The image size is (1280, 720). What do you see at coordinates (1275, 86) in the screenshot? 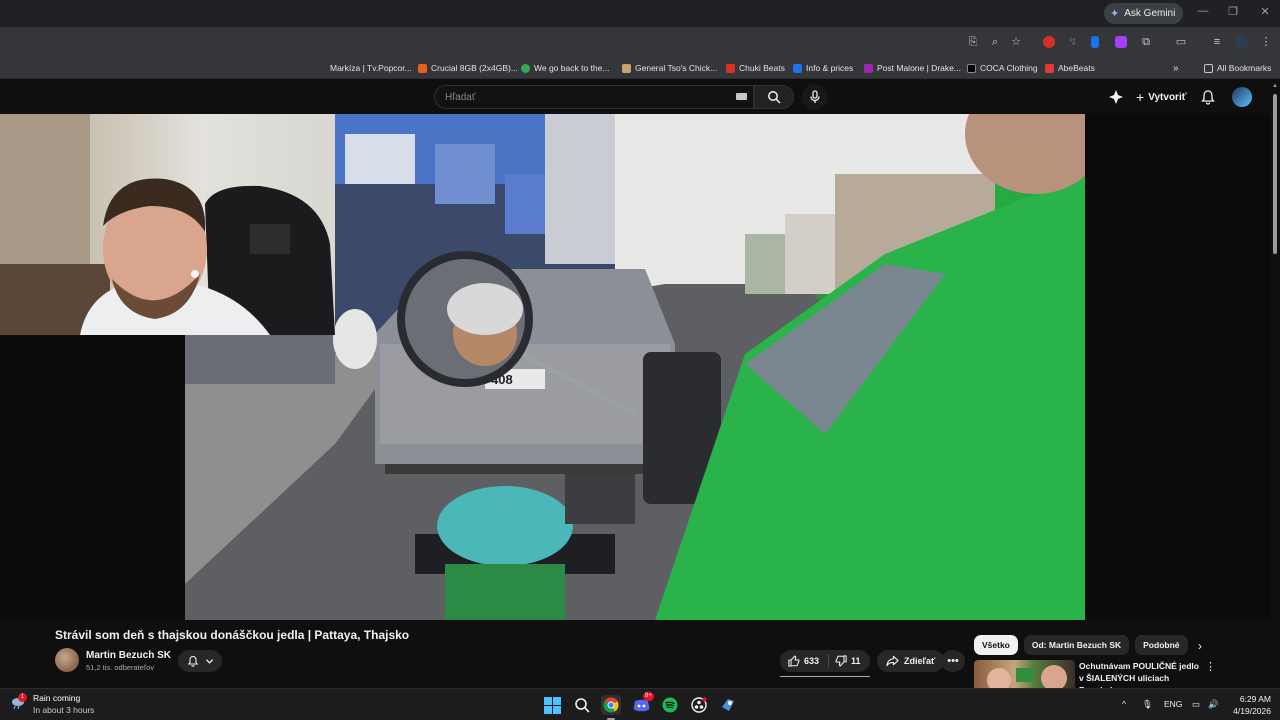
I see `scroll-up-icon: ▲` at bounding box center [1275, 86].